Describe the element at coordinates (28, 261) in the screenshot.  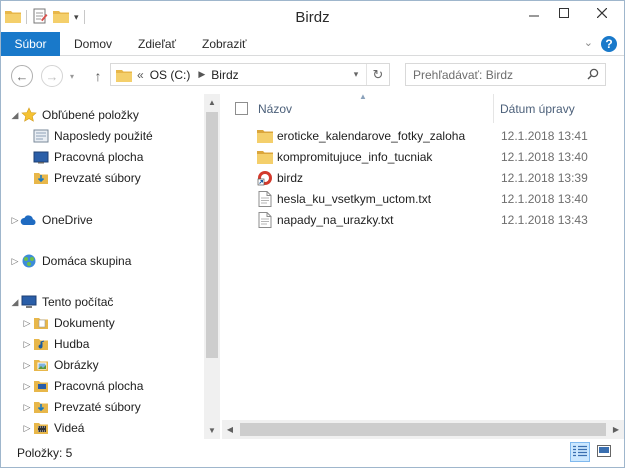
I see `homegroup-icon` at that location.